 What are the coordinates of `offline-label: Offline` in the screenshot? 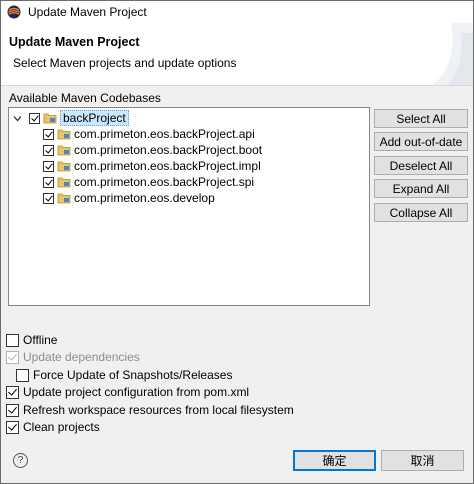 It's located at (40, 340).